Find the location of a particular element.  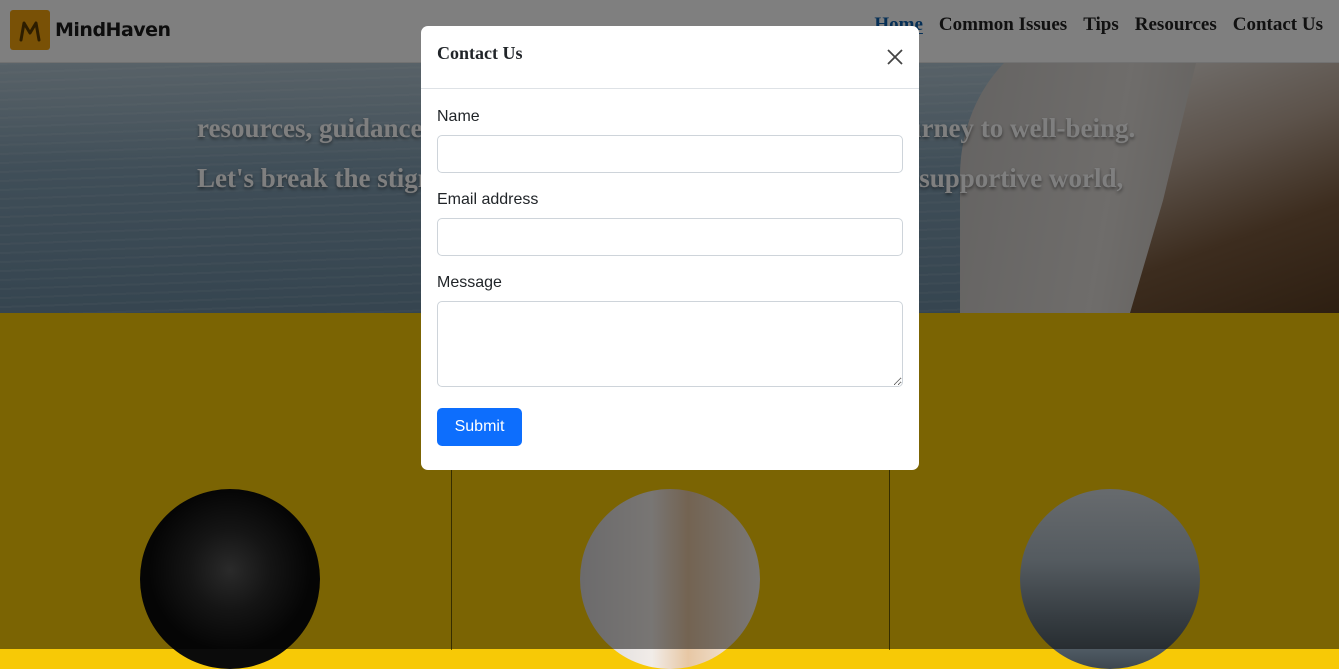

name-group: Name is located at coordinates (670, 140).